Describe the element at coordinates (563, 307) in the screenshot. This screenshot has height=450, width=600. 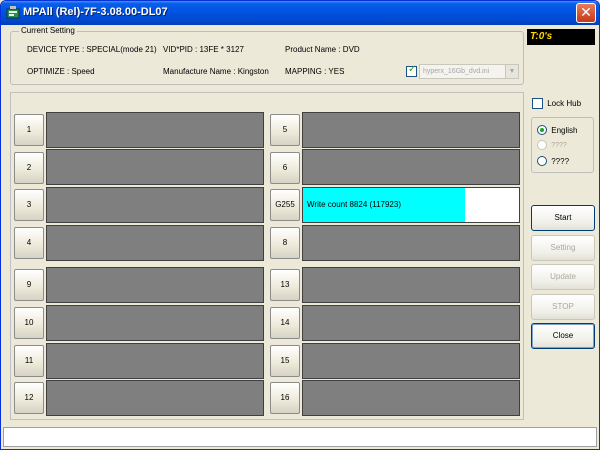
I see `stop-button: STOP` at that location.